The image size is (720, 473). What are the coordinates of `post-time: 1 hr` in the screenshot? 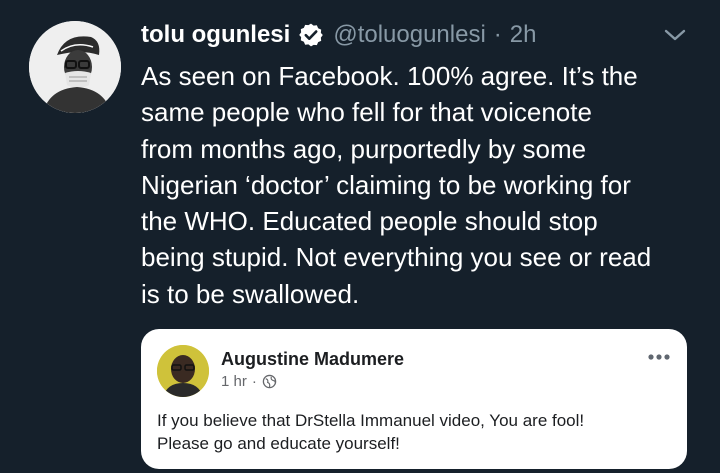 It's located at (234, 381).